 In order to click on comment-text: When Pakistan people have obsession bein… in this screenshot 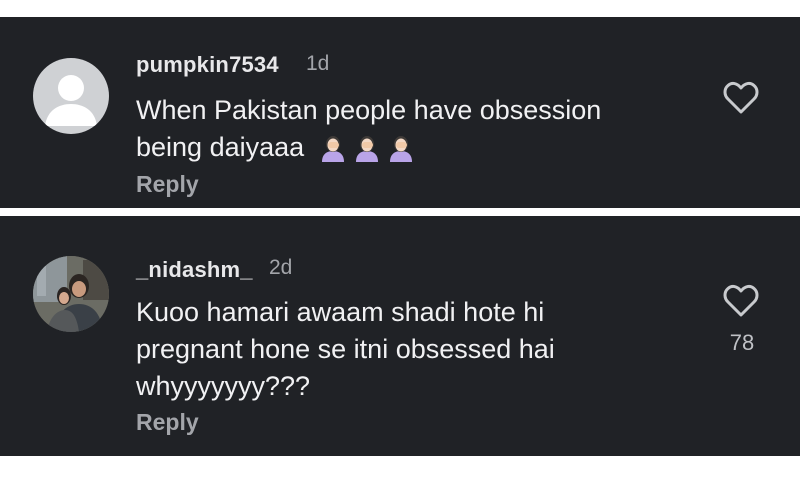, I will do `click(416, 132)`.